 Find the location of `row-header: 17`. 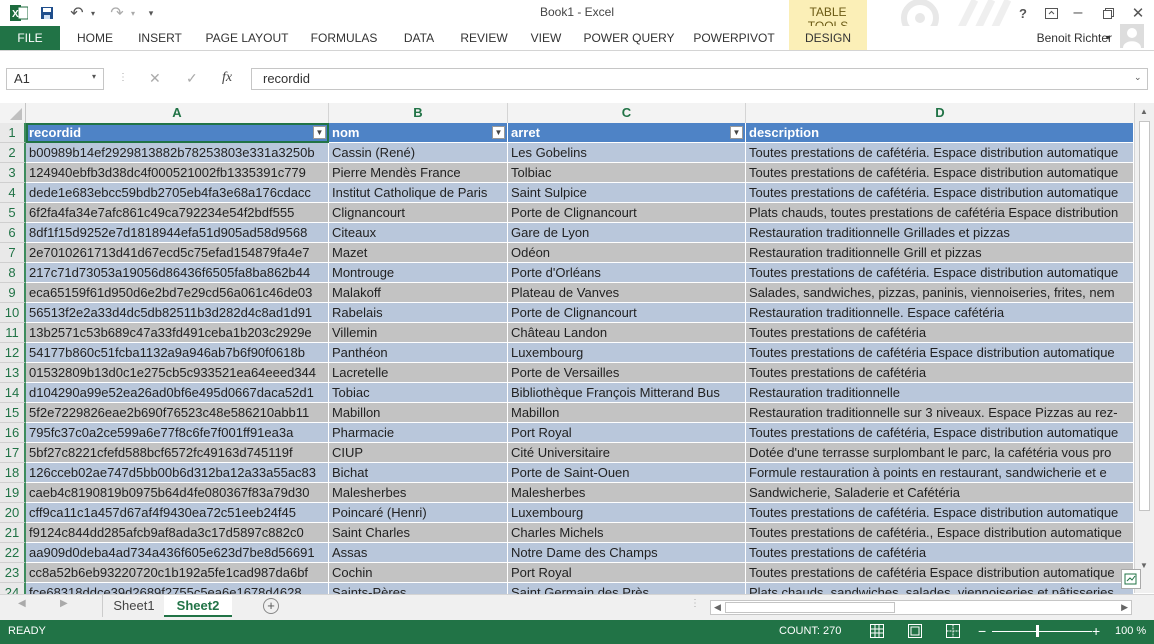

row-header: 17 is located at coordinates (13, 453).